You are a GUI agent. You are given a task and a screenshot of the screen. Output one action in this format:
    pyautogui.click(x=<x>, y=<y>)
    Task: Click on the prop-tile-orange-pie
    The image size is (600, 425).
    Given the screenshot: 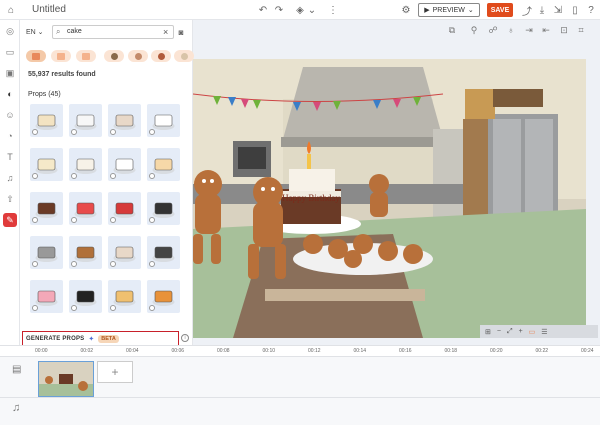 What is the action you would take?
    pyautogui.click(x=163, y=296)
    